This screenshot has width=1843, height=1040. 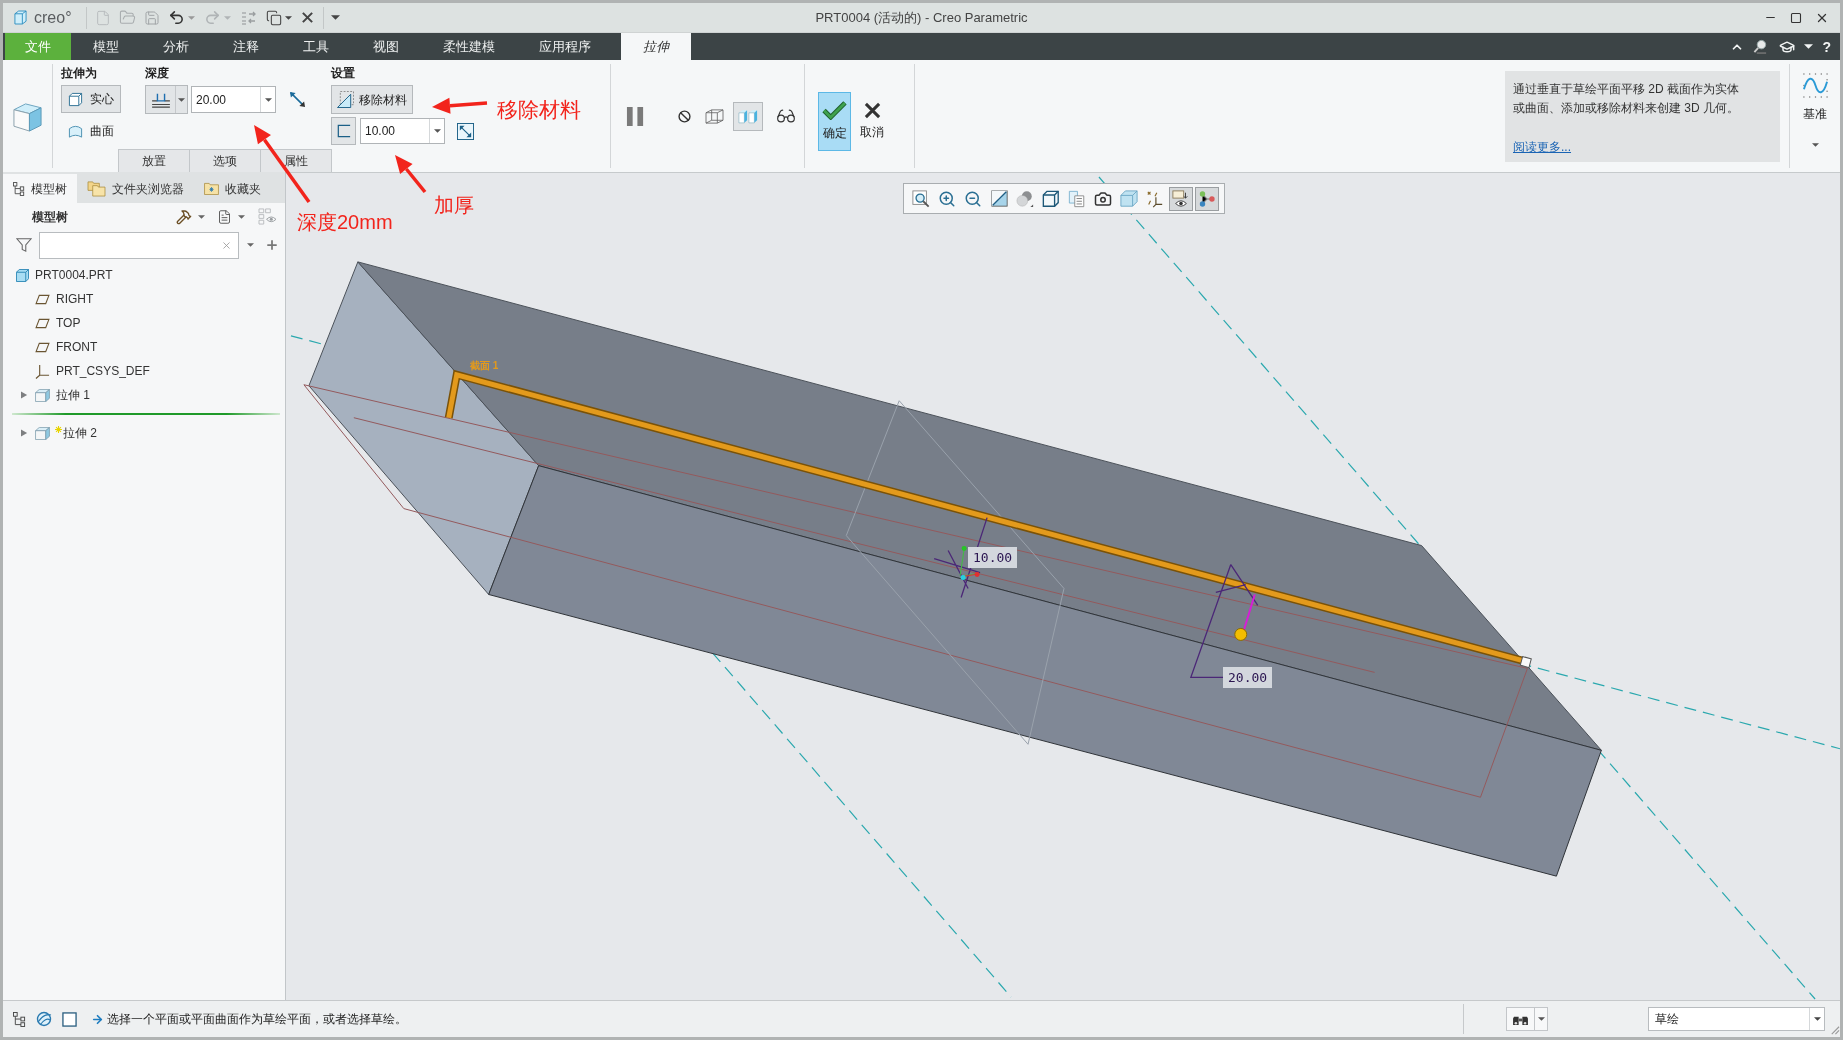 What do you see at coordinates (233, 99) in the screenshot?
I see `depth-field: 20.00` at bounding box center [233, 99].